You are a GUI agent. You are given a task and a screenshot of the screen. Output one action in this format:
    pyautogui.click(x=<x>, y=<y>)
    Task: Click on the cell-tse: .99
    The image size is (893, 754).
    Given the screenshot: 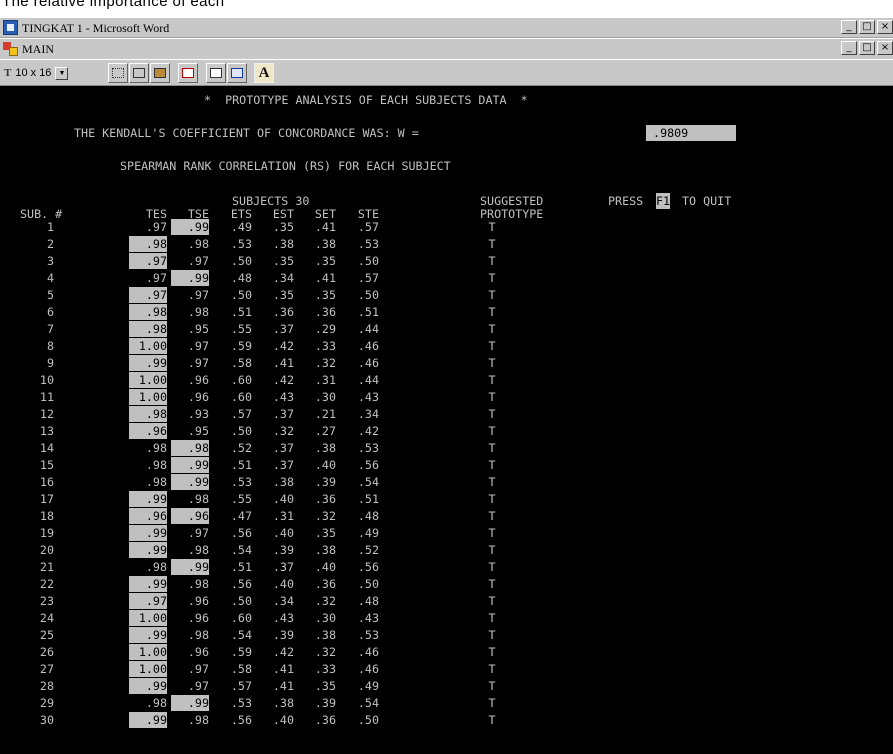 What is the action you would take?
    pyautogui.click(x=190, y=278)
    